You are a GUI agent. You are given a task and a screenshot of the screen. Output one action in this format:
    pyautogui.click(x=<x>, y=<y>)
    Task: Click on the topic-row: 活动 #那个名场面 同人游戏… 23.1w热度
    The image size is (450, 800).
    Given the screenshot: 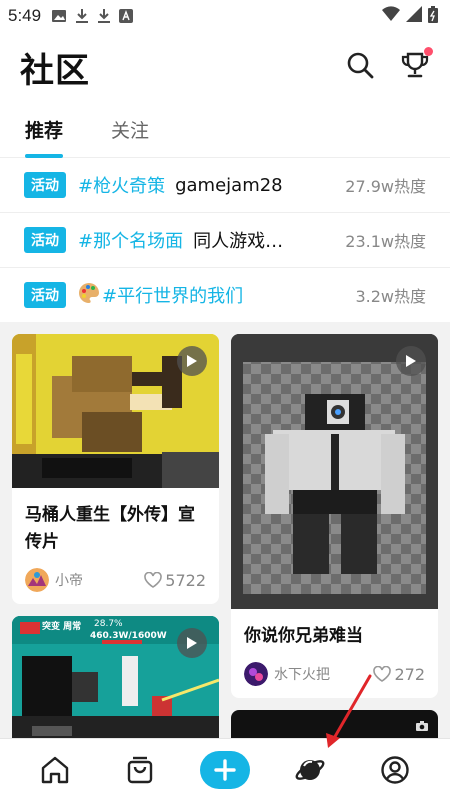 What is the action you would take?
    pyautogui.click(x=225, y=240)
    